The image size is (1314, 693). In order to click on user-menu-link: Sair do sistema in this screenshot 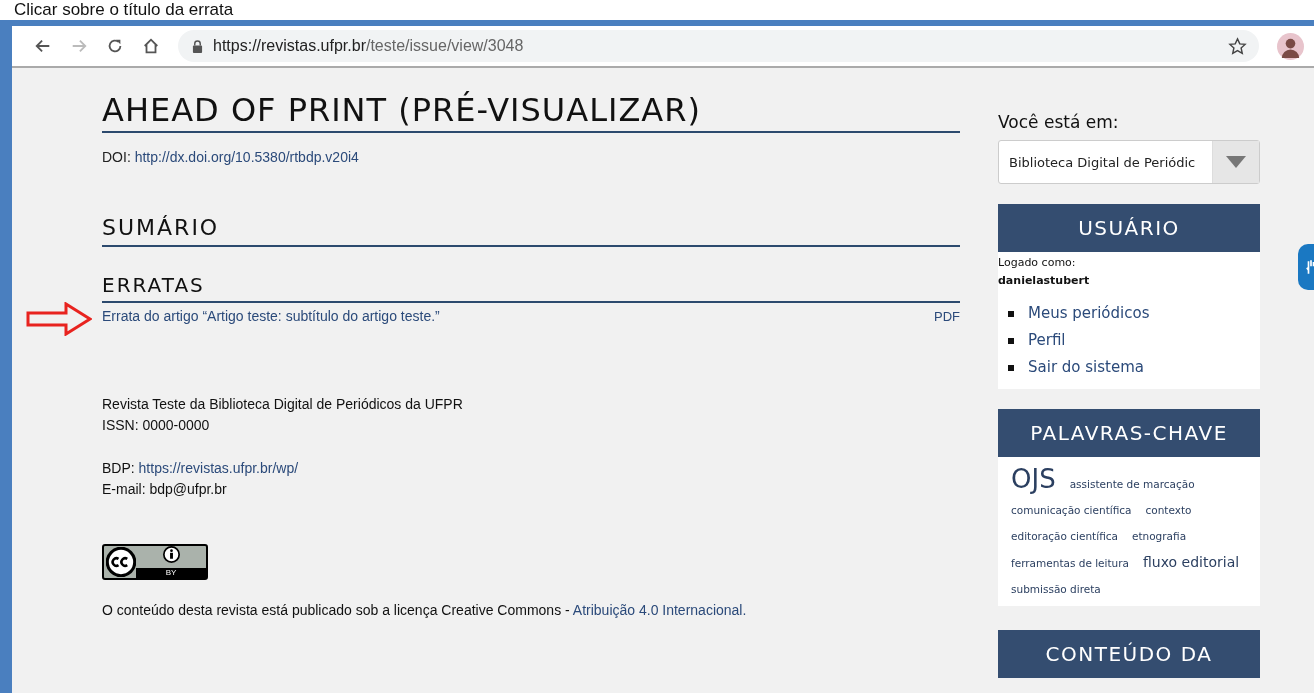, I will do `click(1086, 367)`.